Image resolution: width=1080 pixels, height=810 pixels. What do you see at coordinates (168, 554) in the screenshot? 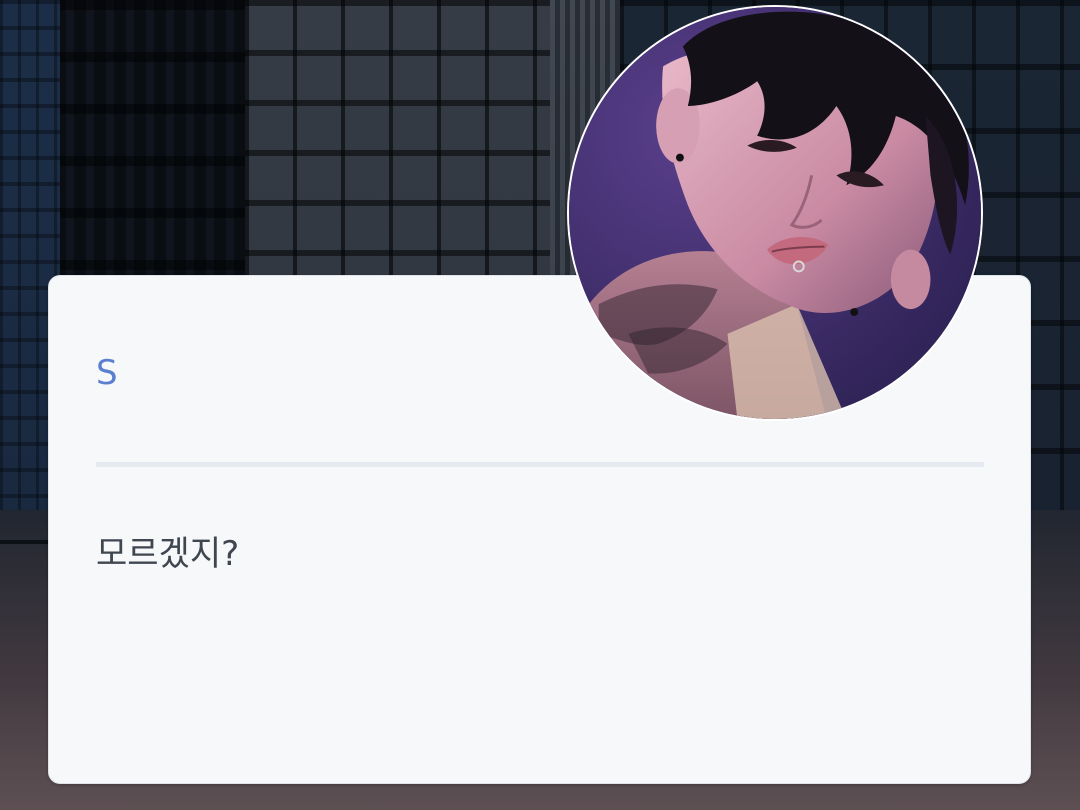
I see `message-text: 모르겠지?` at bounding box center [168, 554].